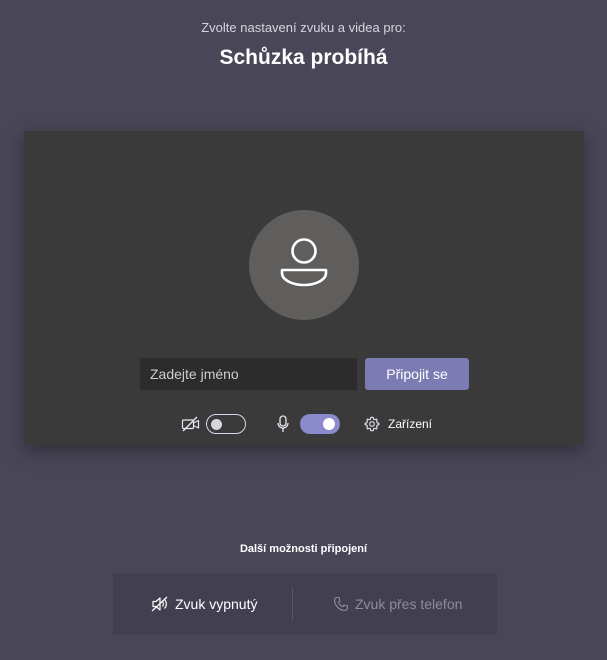  Describe the element at coordinates (372, 424) in the screenshot. I see `gear-icon` at that location.